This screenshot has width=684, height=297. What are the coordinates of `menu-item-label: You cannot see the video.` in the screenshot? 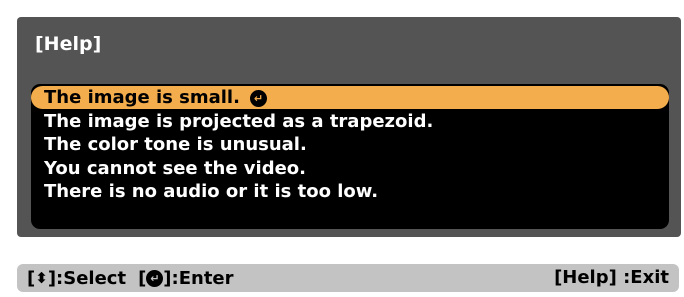 It's located at (175, 168).